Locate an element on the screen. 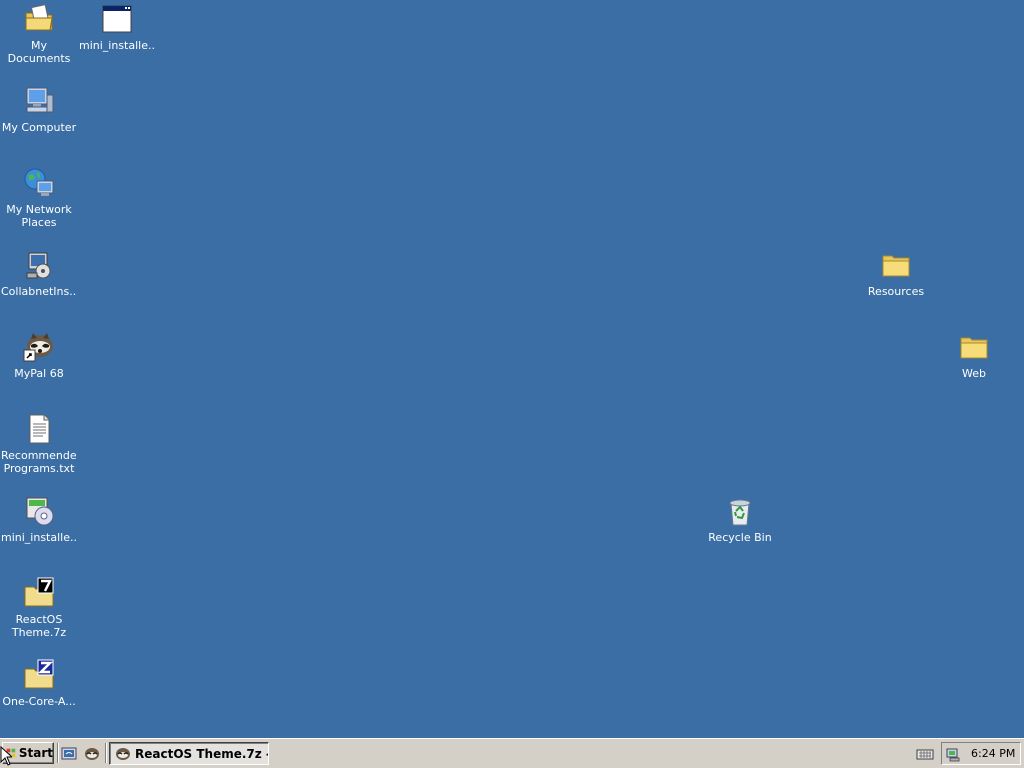 This screenshot has width=1024, height=768. desktop-icon-label: Web is located at coordinates (974, 373).